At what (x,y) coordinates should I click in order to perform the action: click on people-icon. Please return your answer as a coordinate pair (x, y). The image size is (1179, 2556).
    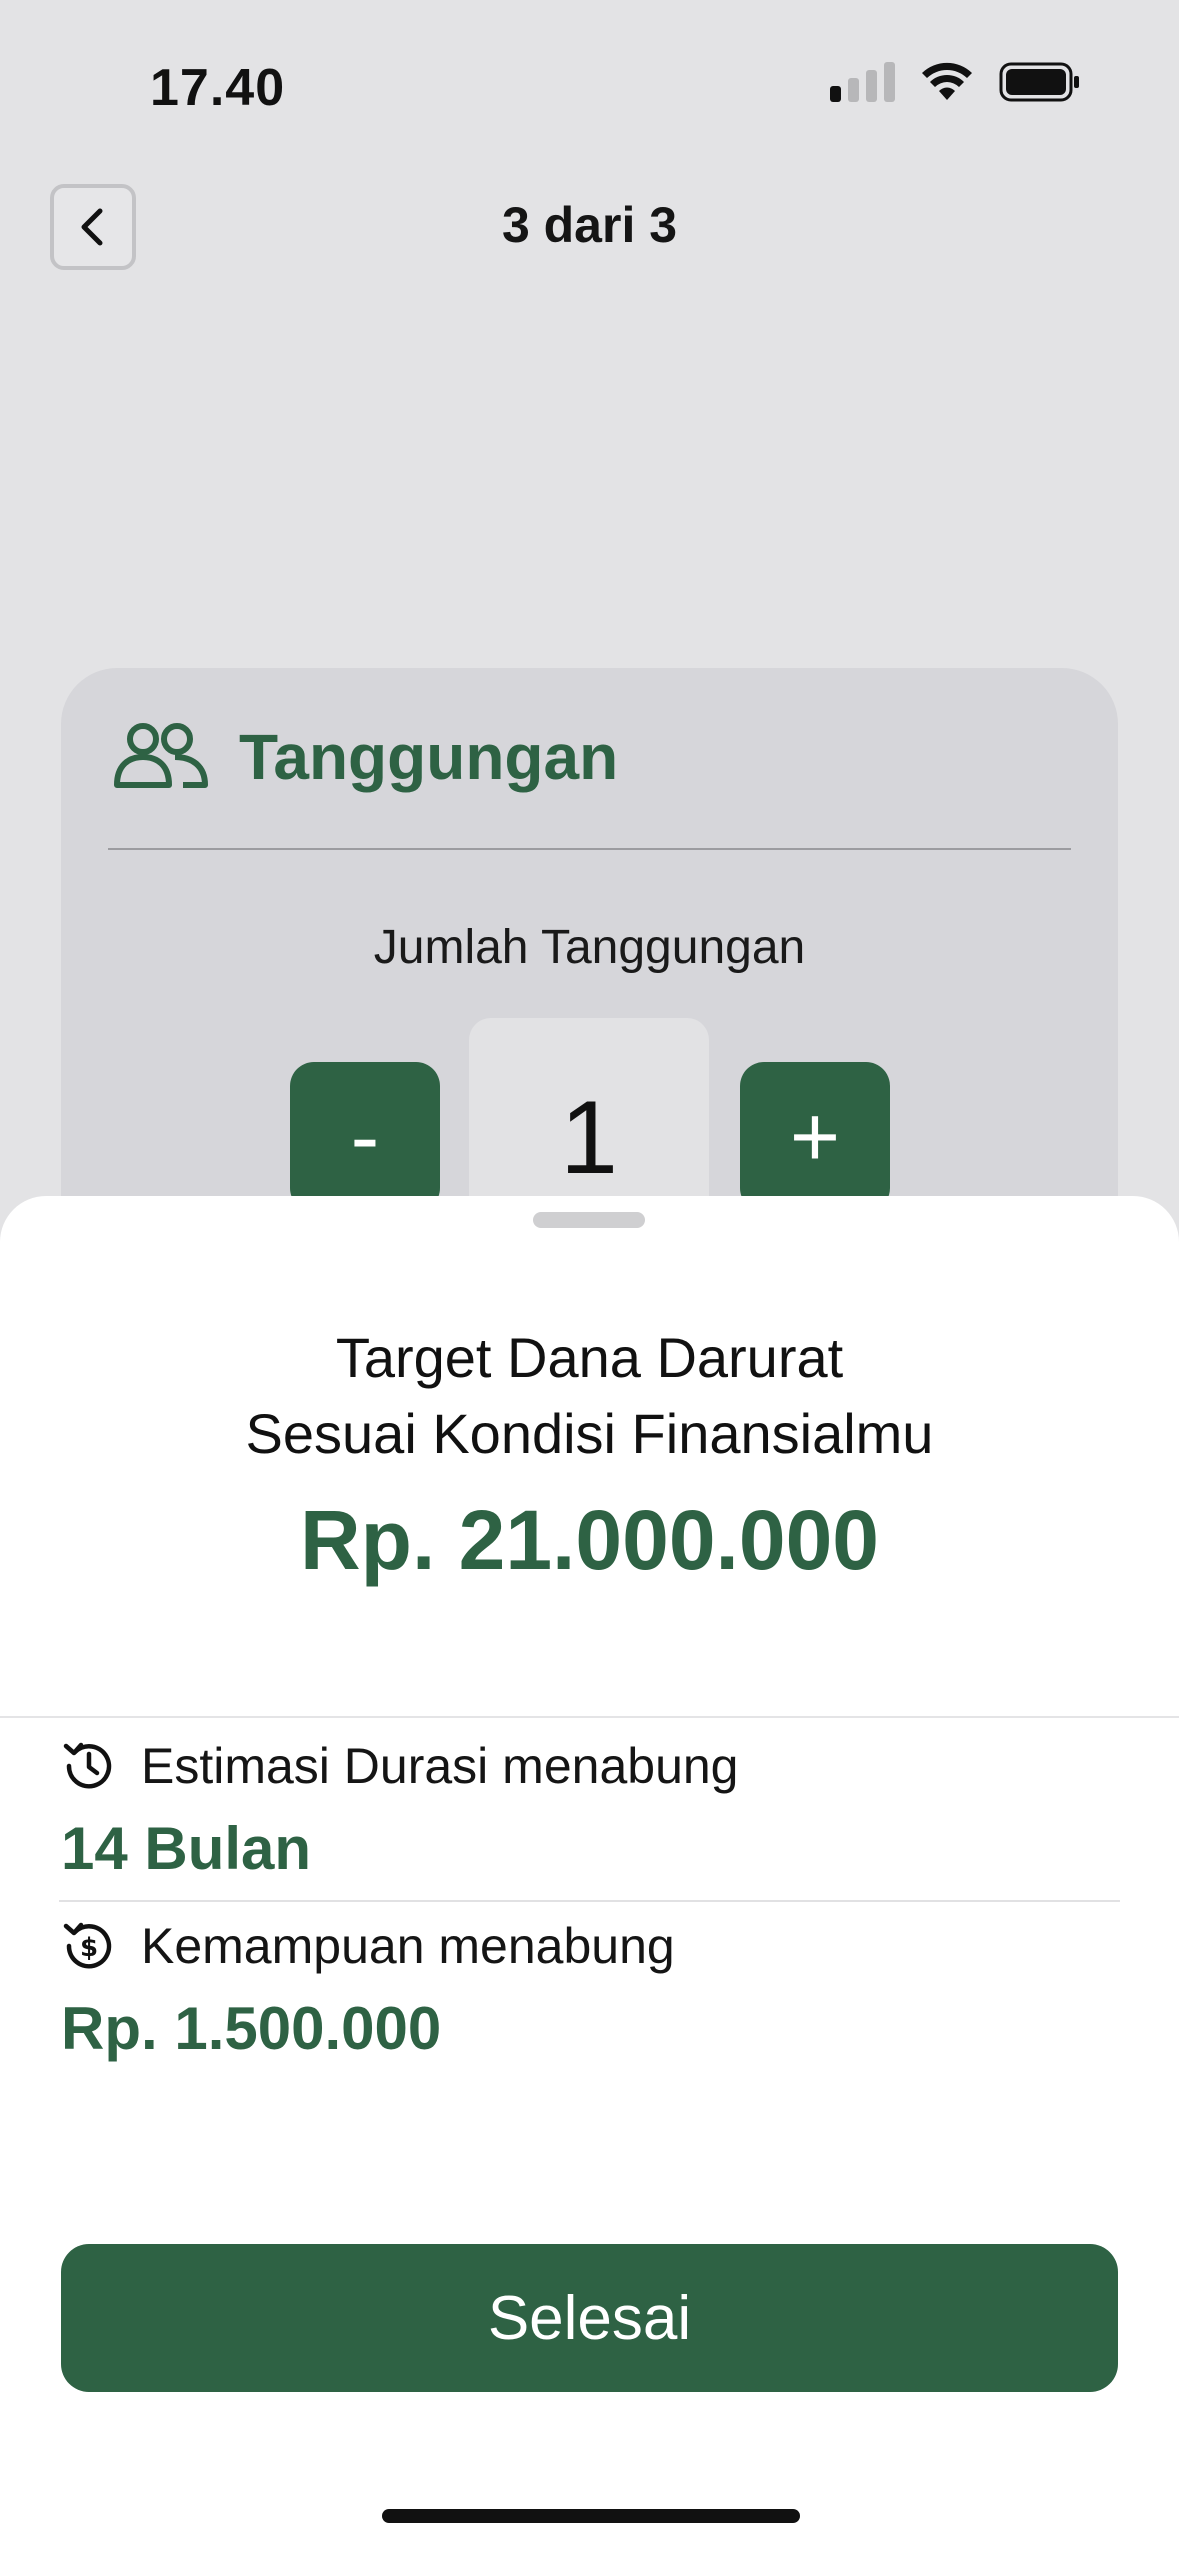
    Looking at the image, I should click on (161, 755).